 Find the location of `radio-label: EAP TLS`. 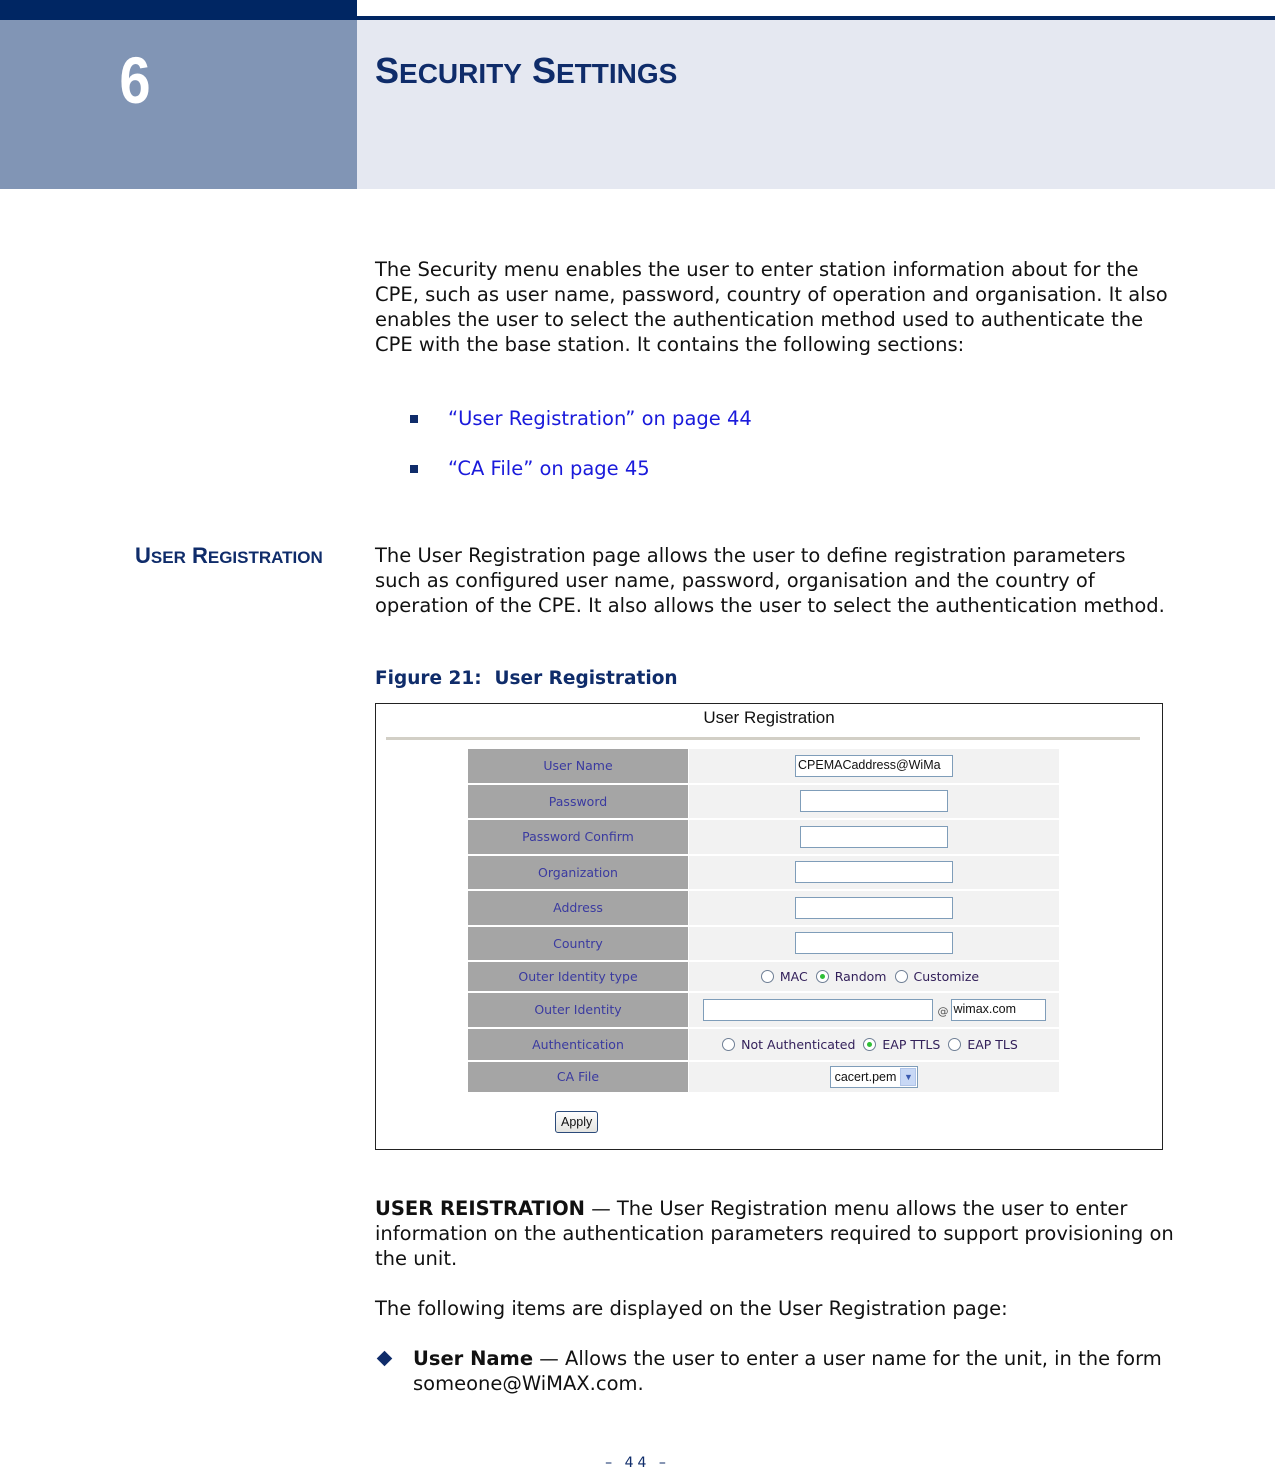

radio-label: EAP TLS is located at coordinates (992, 1044).